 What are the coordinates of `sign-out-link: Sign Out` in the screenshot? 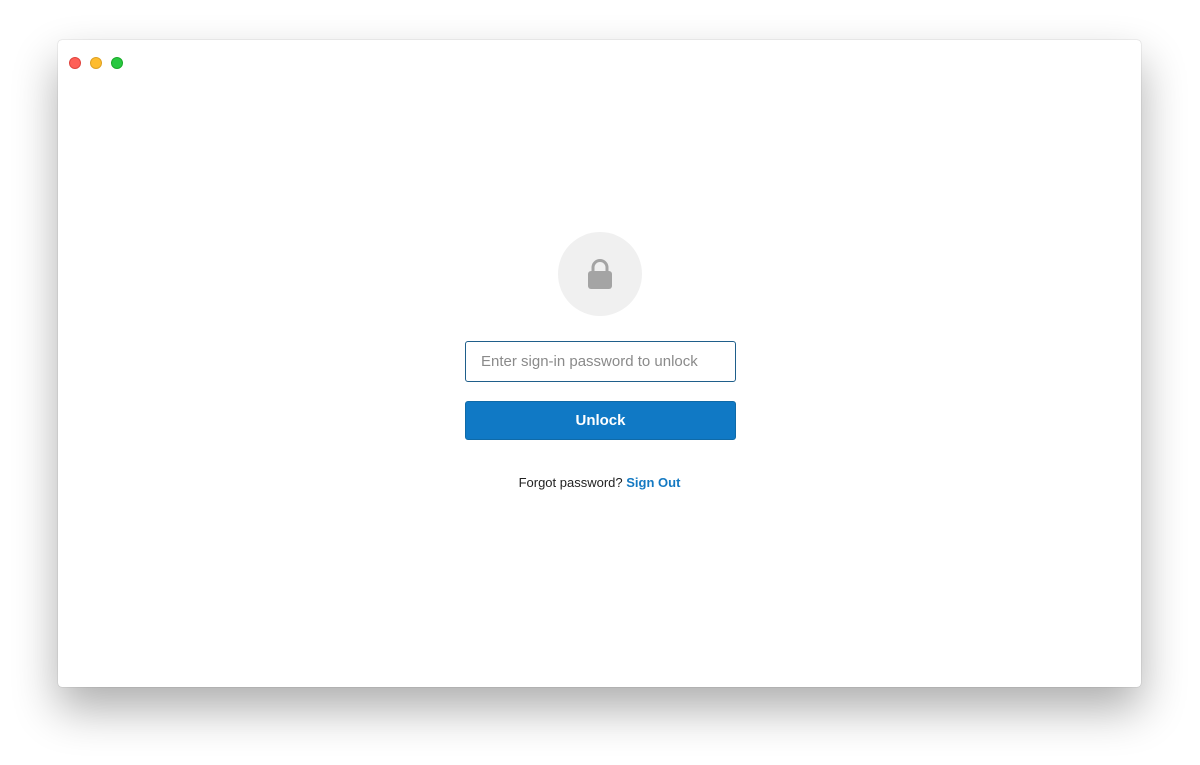 It's located at (653, 482).